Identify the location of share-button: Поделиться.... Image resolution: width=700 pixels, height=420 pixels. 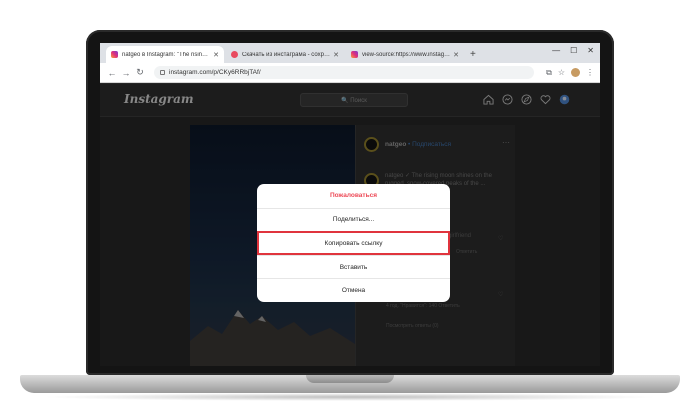
(353, 219).